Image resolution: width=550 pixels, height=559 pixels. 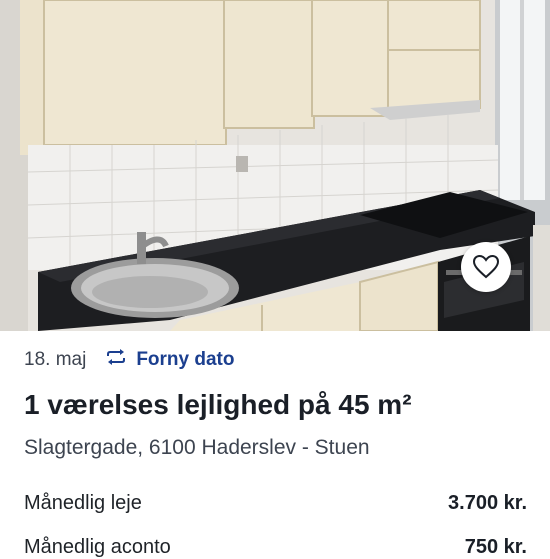 I want to click on listing-meta: 18. maj Forny dato, so click(x=129, y=360).